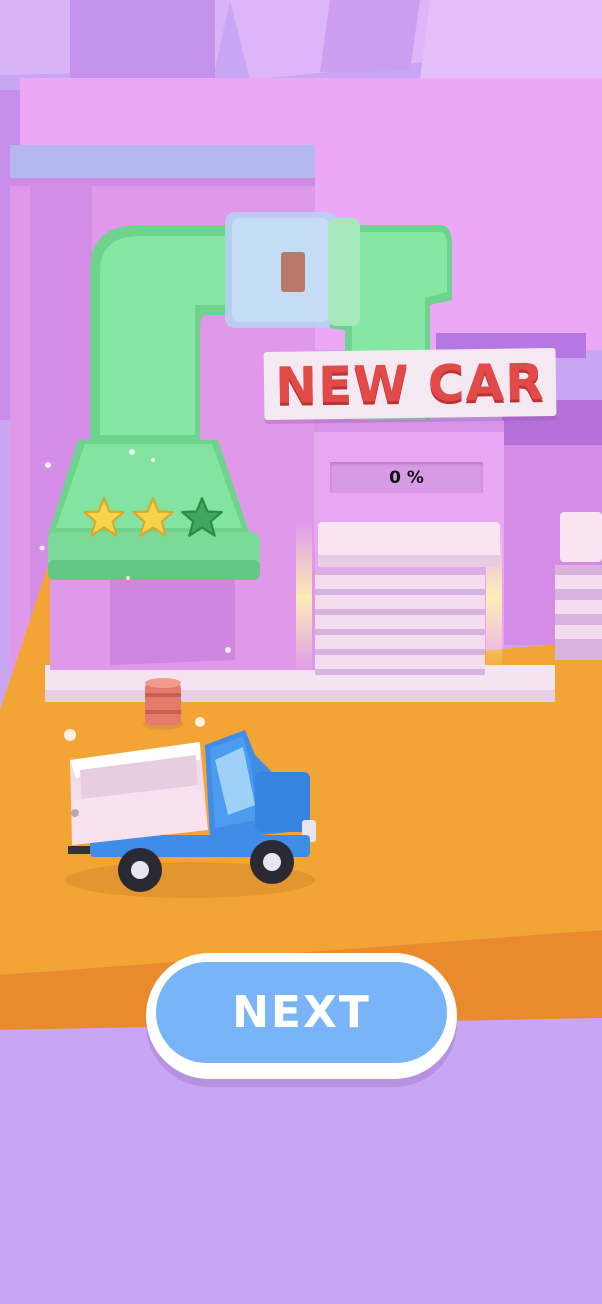 This screenshot has width=602, height=1304. I want to click on new-car-sign: NEW CAR, so click(410, 384).